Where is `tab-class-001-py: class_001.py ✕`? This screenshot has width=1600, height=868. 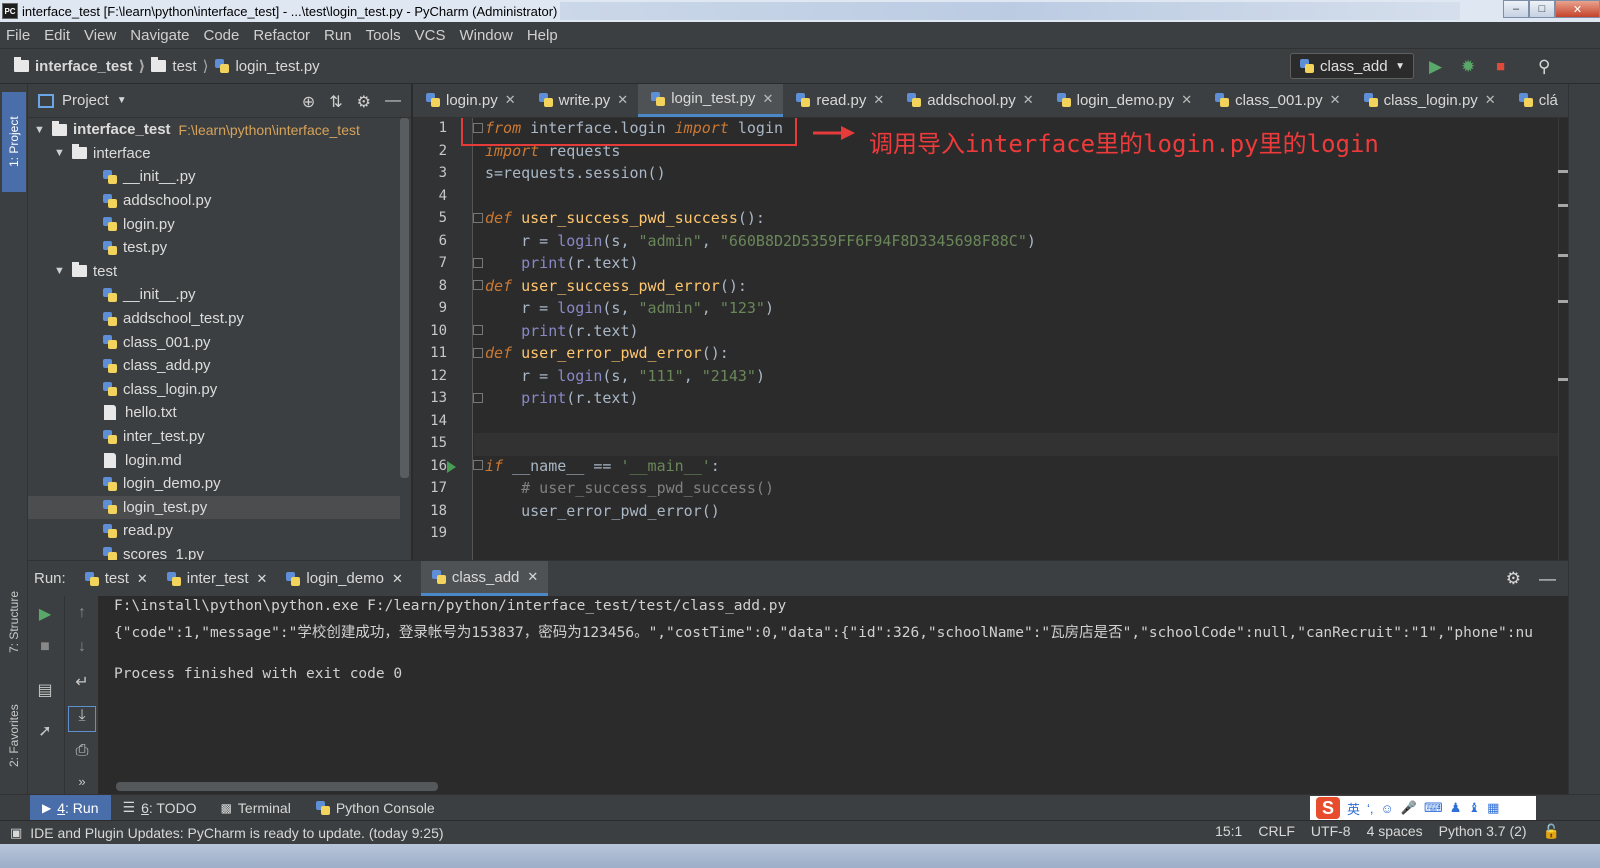
tab-class-001-py: class_001.py ✕ is located at coordinates (1276, 100).